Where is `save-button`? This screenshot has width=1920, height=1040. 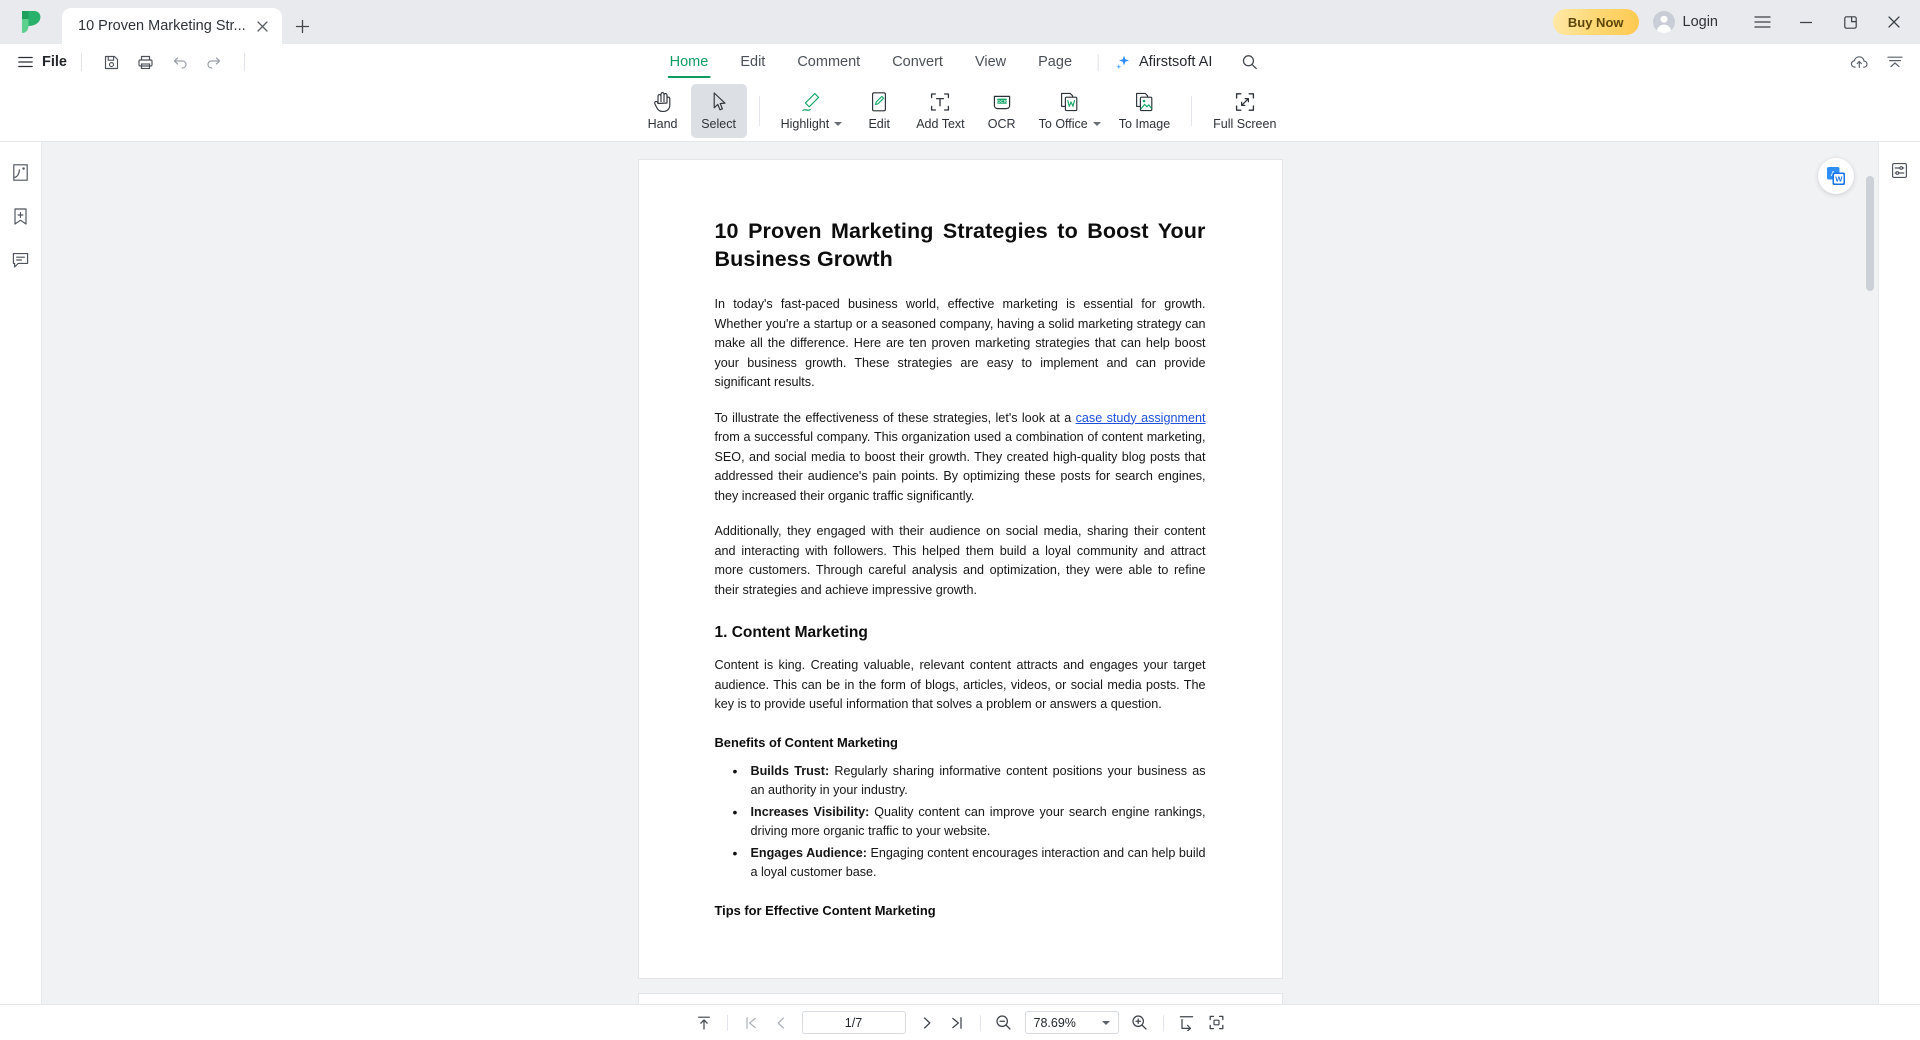
save-button is located at coordinates (112, 62).